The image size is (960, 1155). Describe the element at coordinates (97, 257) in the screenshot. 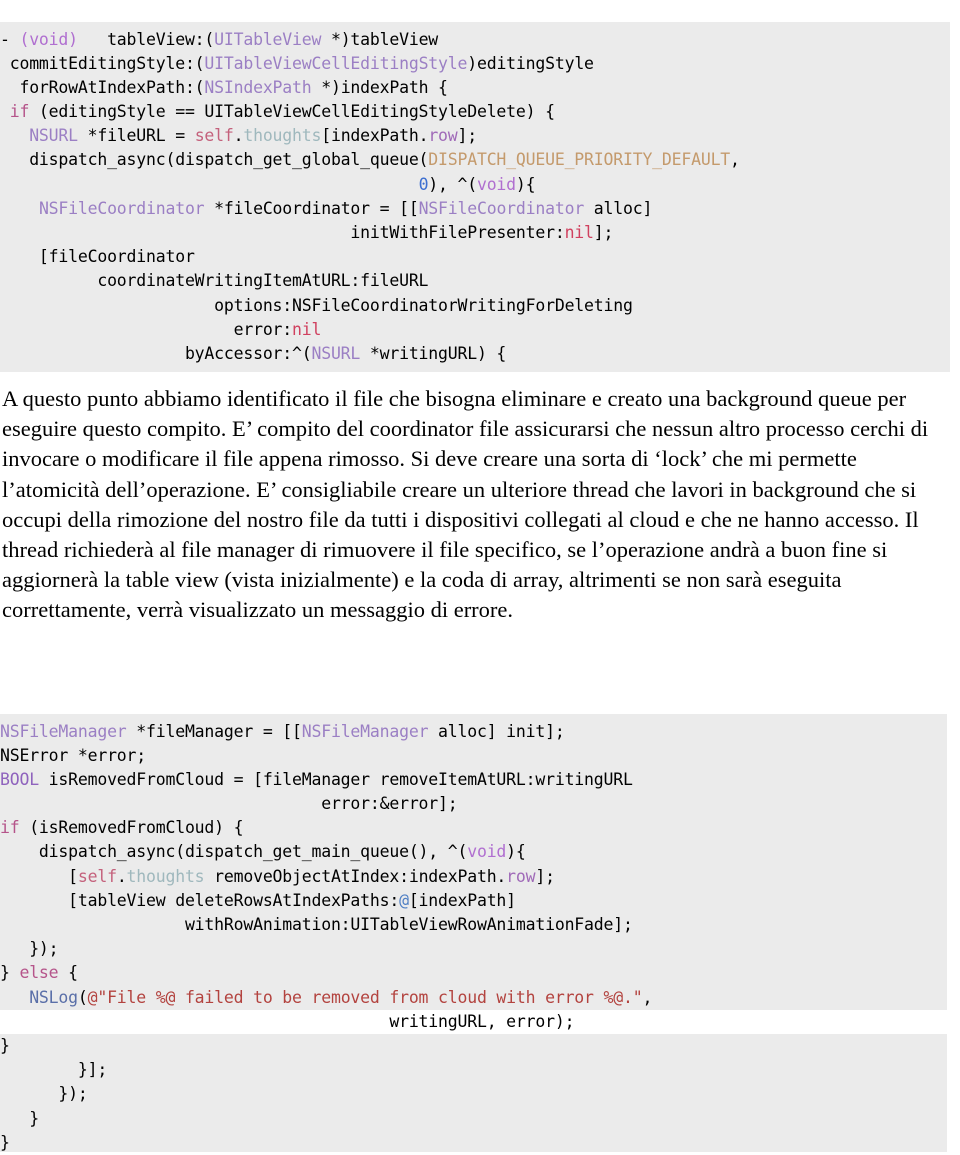

I see `code-token-plain: [fileCoordinator` at that location.